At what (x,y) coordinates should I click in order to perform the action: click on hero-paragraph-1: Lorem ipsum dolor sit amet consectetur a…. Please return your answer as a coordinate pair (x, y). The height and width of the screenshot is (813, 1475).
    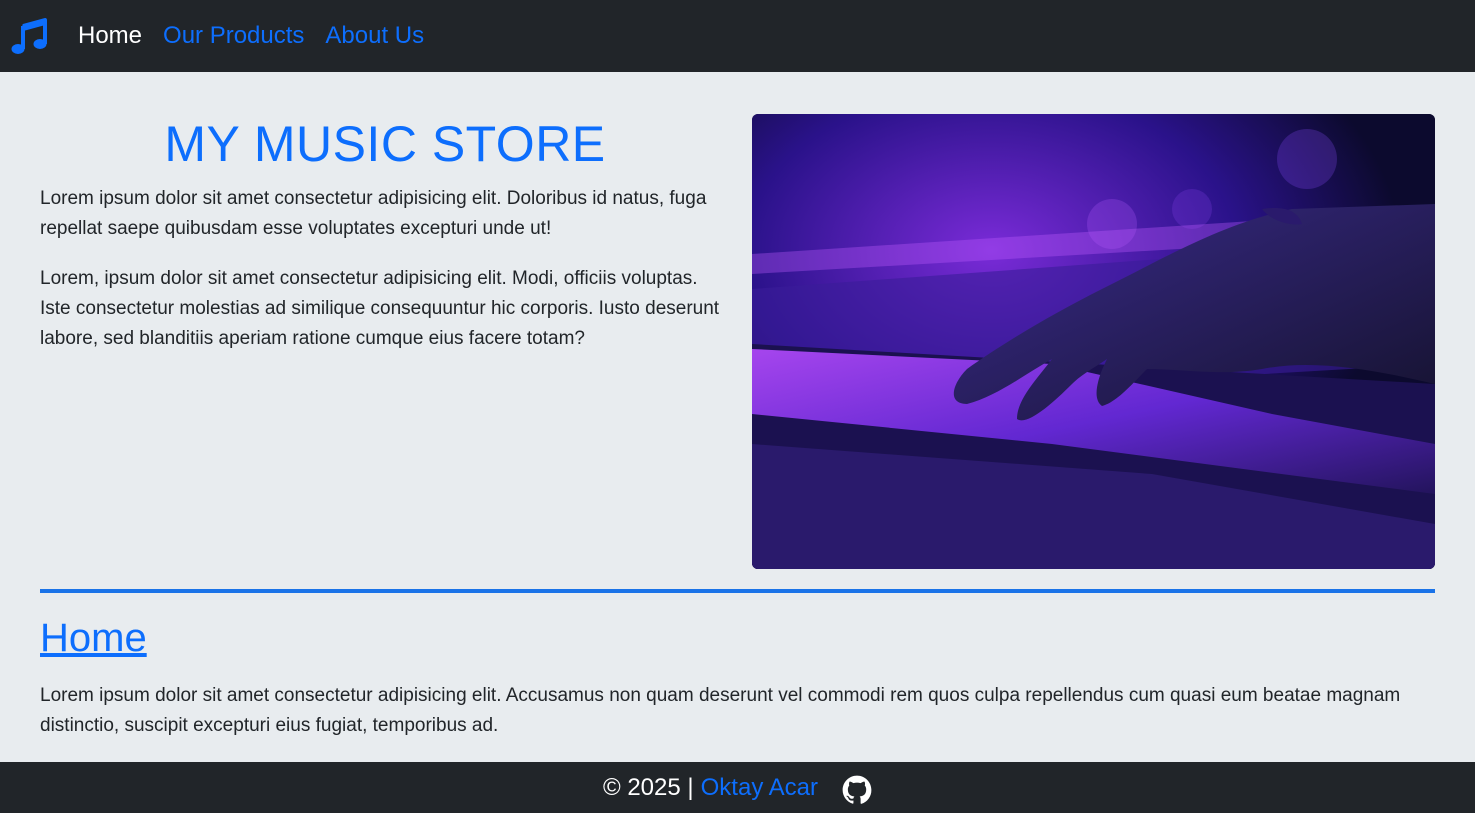
    Looking at the image, I should click on (373, 213).